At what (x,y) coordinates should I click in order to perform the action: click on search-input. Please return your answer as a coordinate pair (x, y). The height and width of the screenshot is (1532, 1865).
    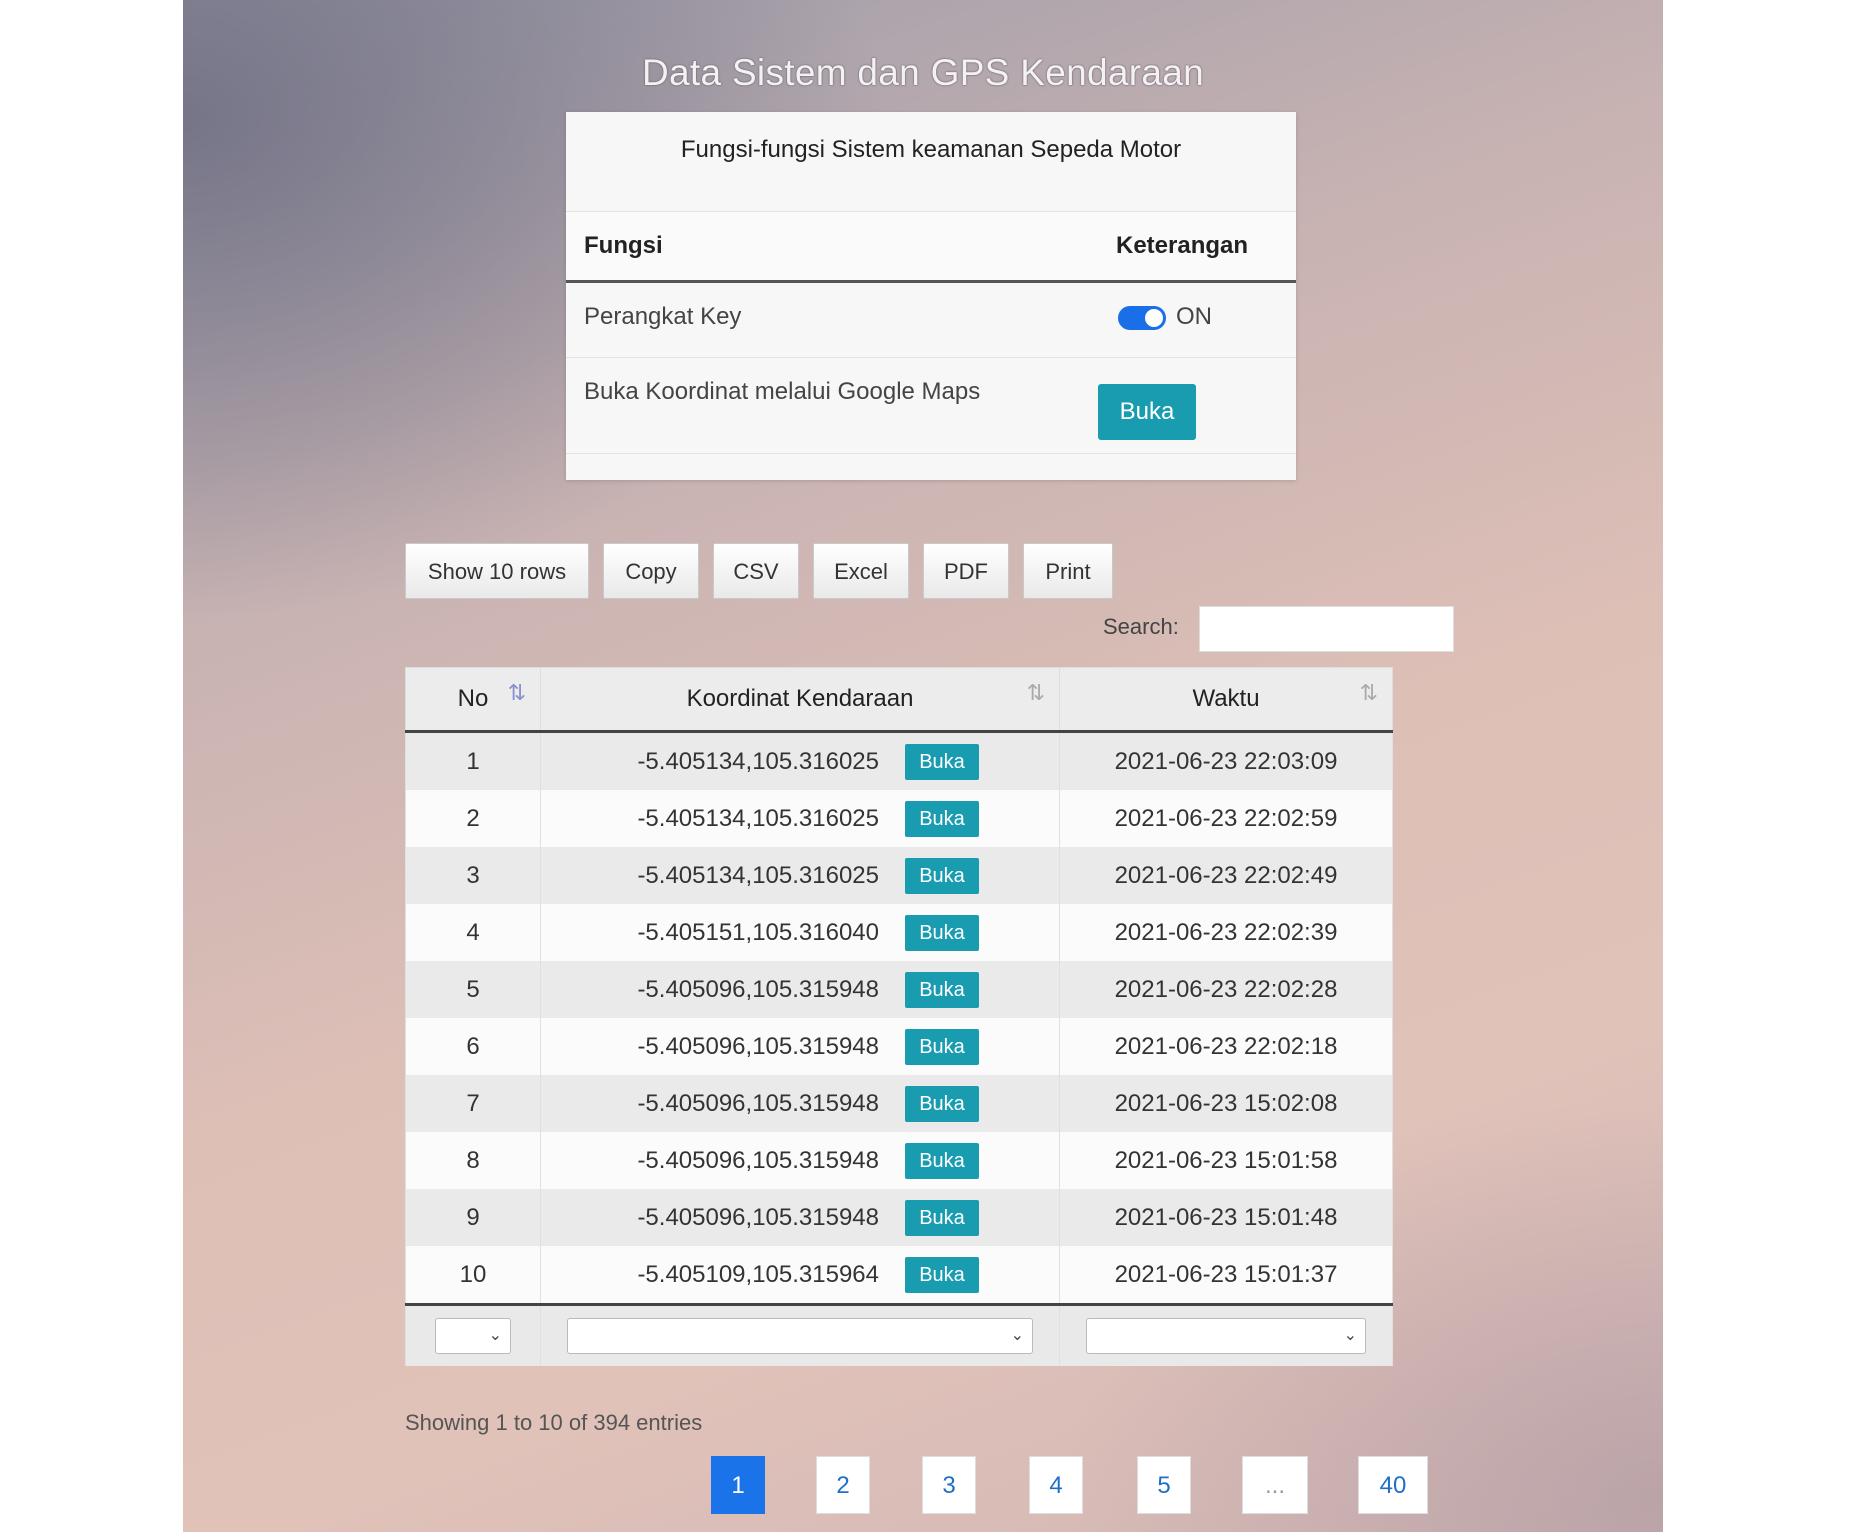
    Looking at the image, I should click on (1326, 629).